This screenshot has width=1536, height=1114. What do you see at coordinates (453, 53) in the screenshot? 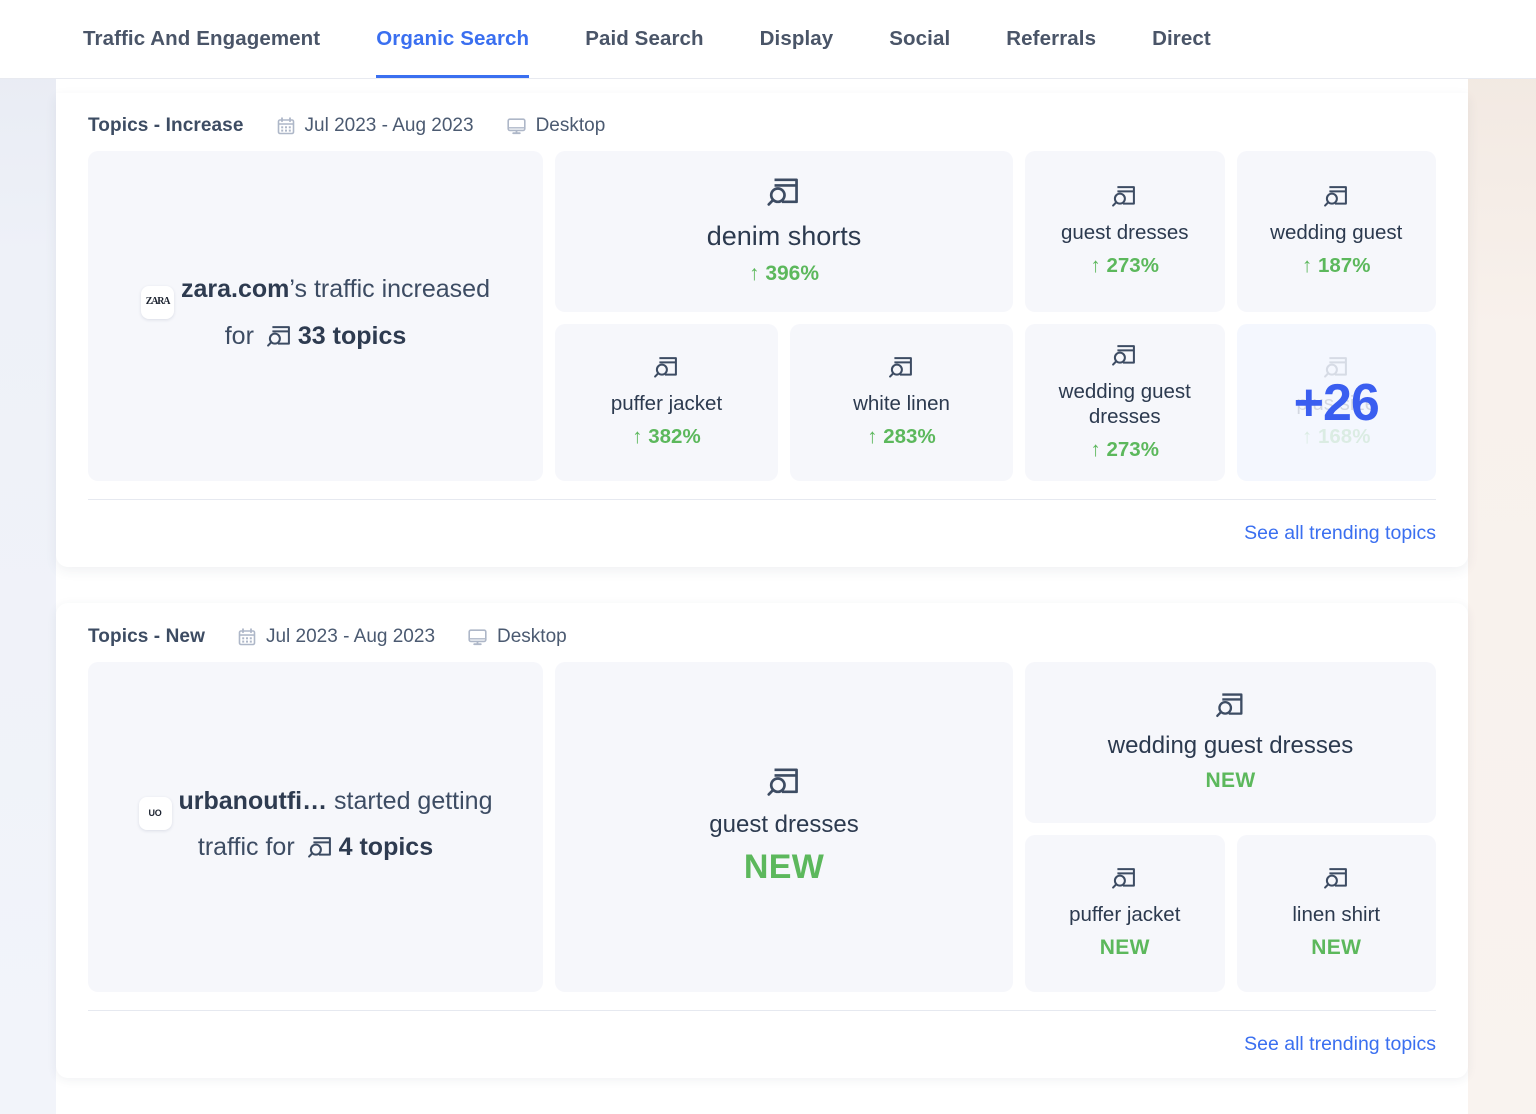
I see `tab-organic-search: Organic Search` at bounding box center [453, 53].